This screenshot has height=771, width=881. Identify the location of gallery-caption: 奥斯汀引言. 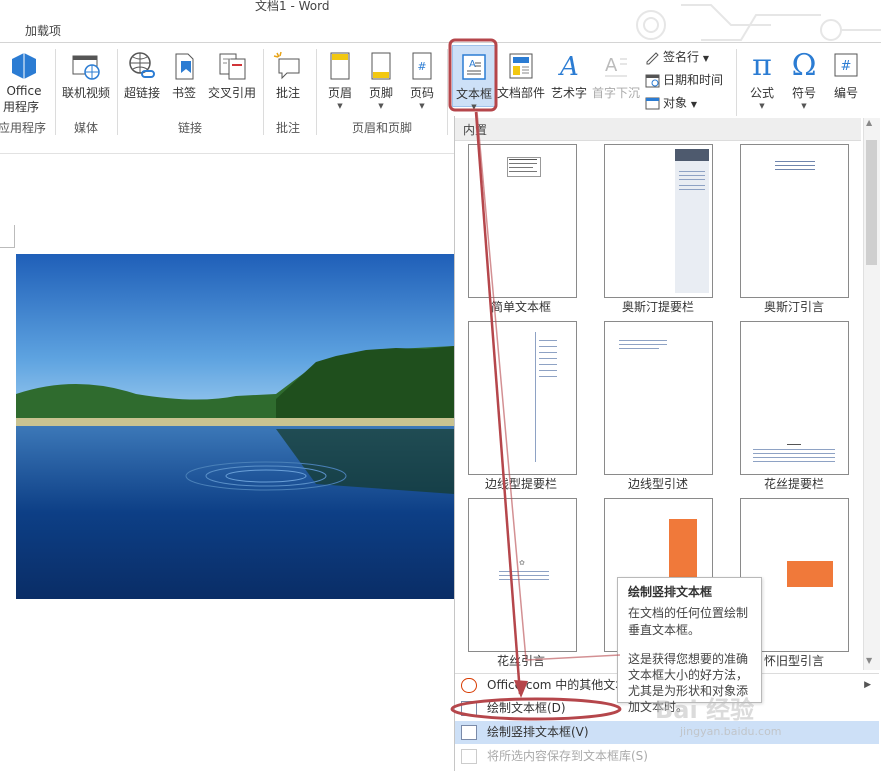
(793, 307).